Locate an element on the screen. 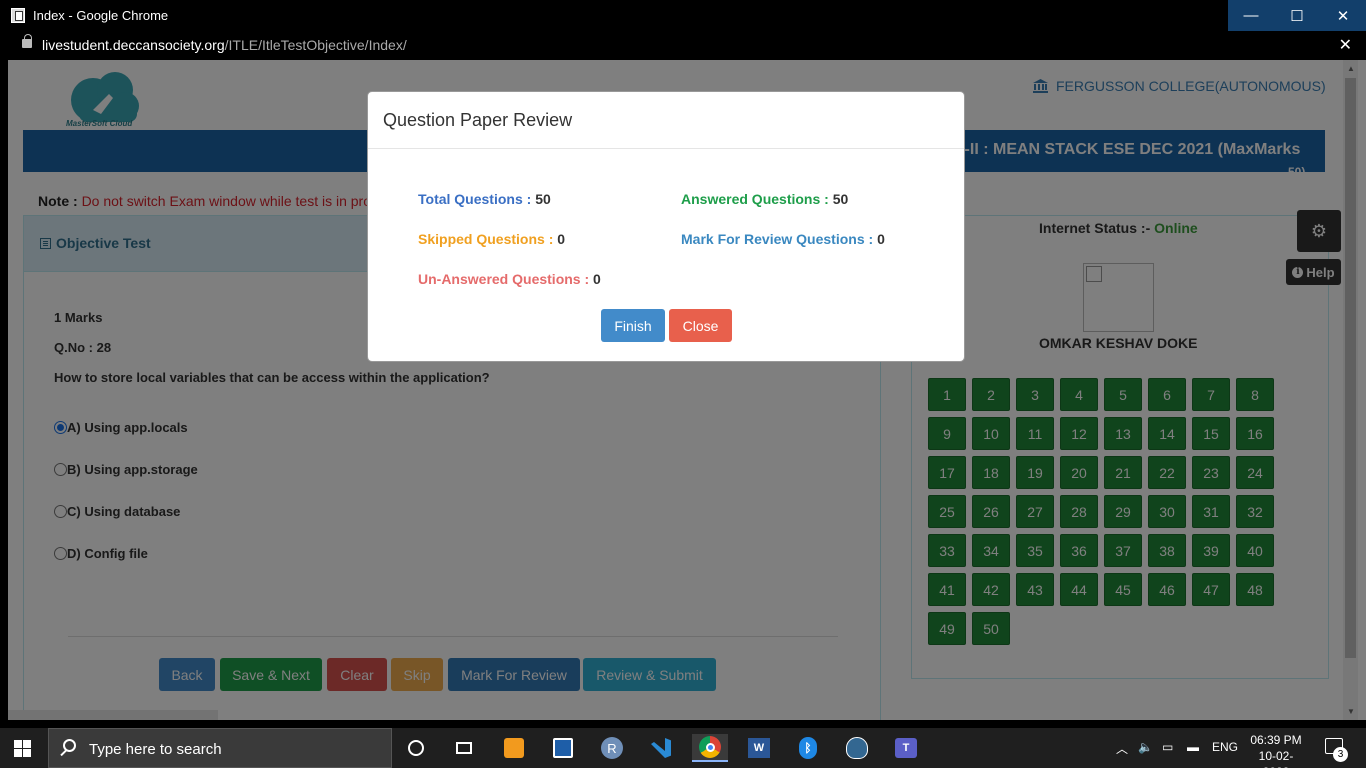  taskbar-search: Type here to search is located at coordinates (220, 748).